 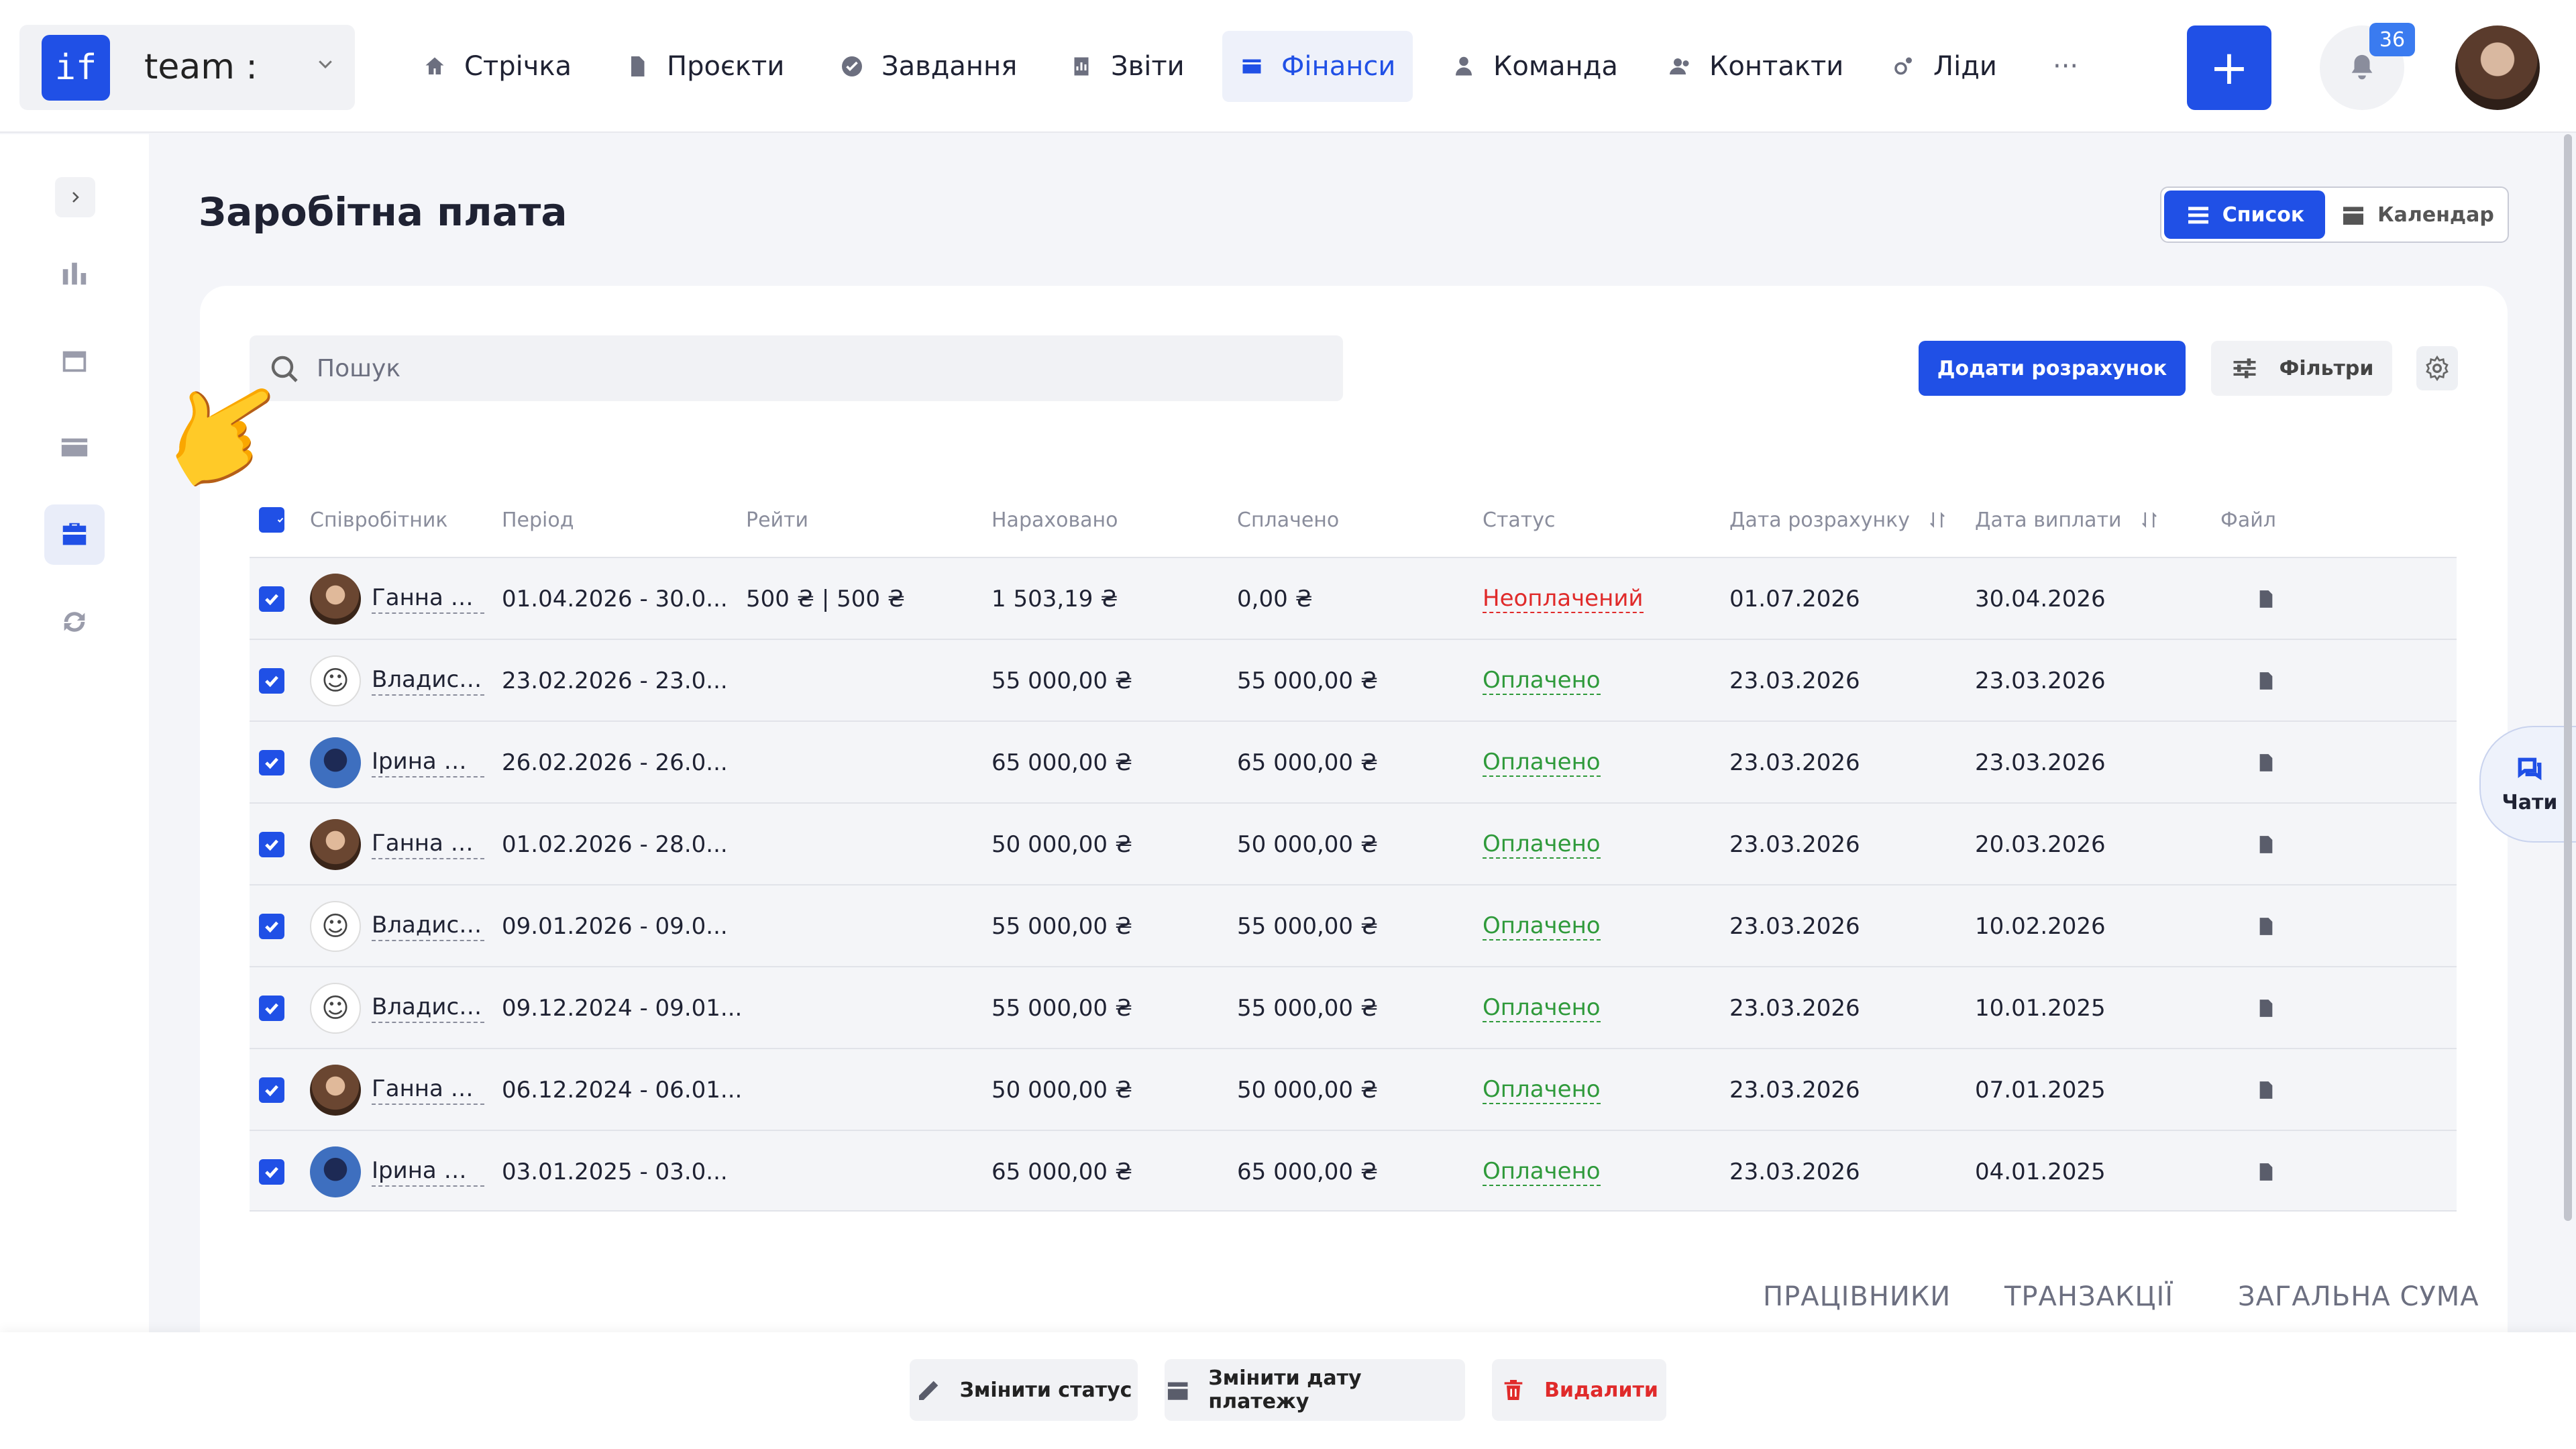 What do you see at coordinates (74, 273) in the screenshot?
I see `sidebar-item-budget` at bounding box center [74, 273].